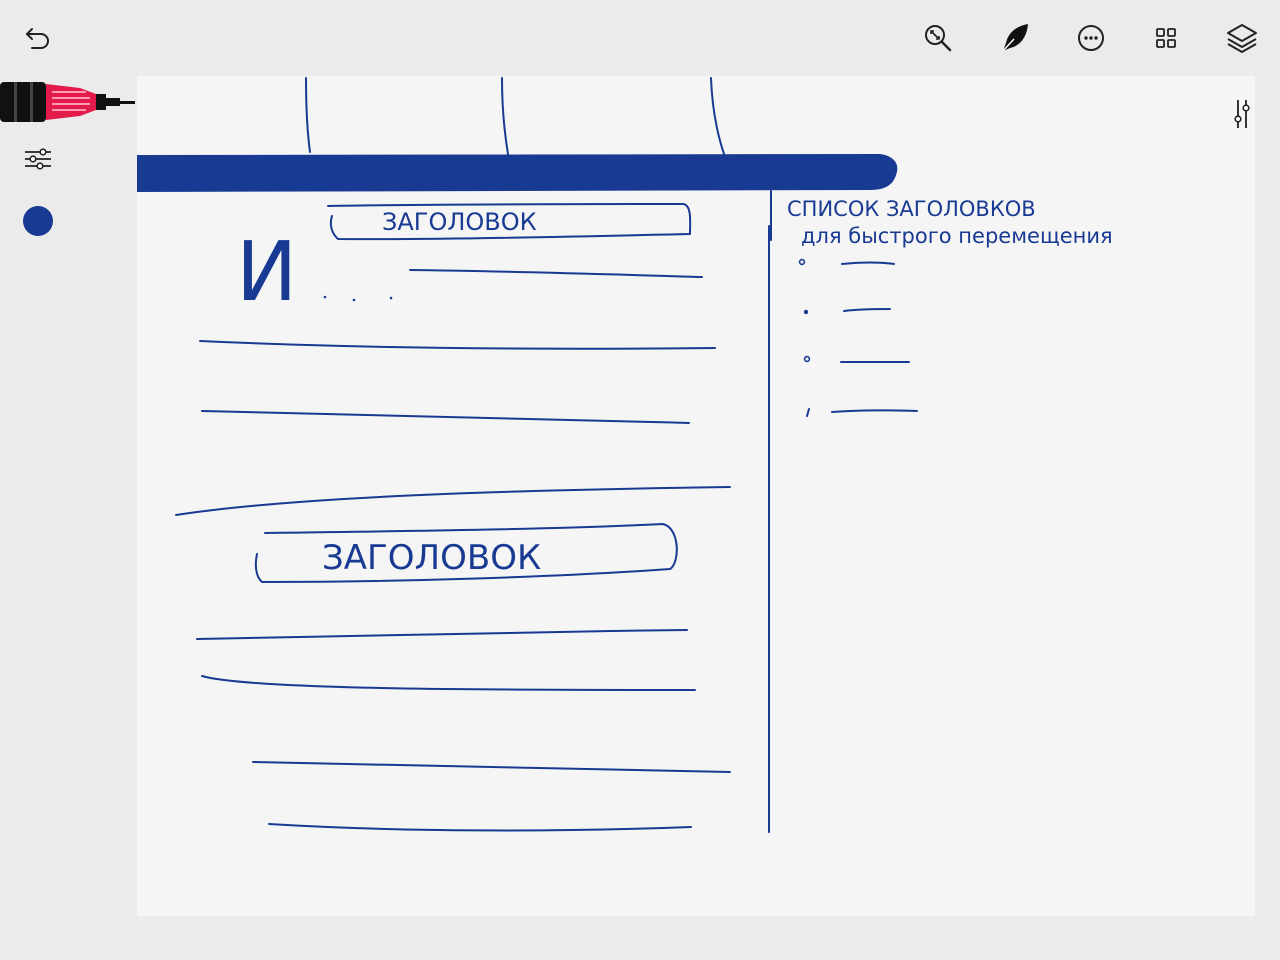 The height and width of the screenshot is (960, 1280). I want to click on big-letter: И, so click(266, 272).